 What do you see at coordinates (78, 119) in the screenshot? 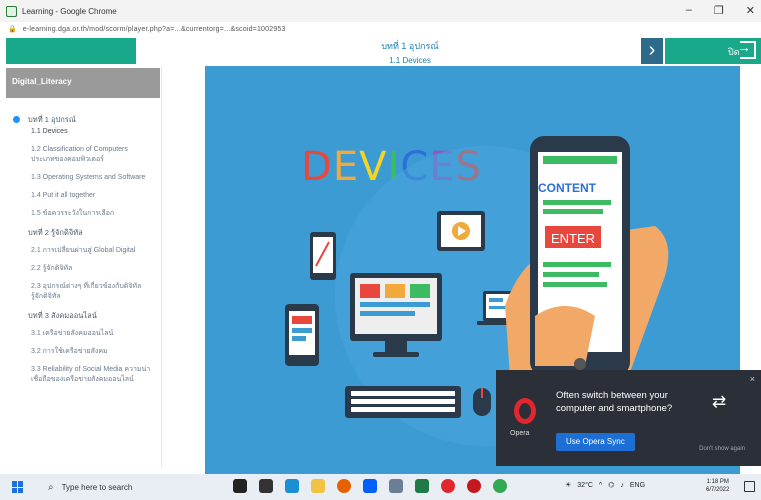
I see `sidebar-chapter: บทที่ 1 อุปกรณ์` at bounding box center [78, 119].